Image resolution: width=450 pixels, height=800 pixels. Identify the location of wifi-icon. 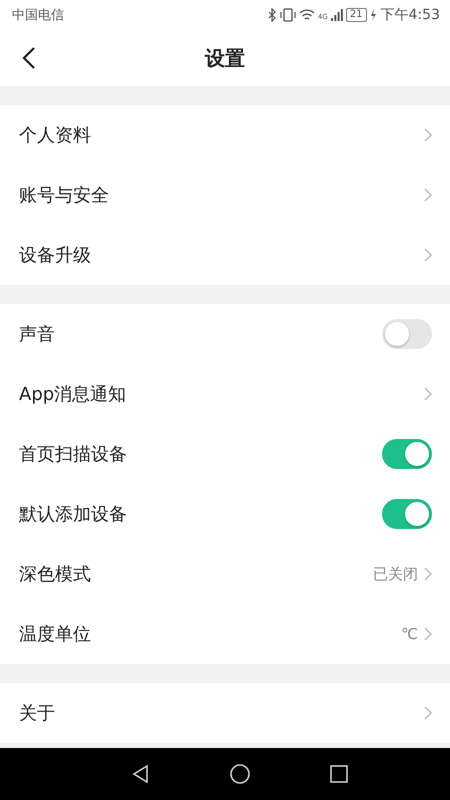
(306, 15).